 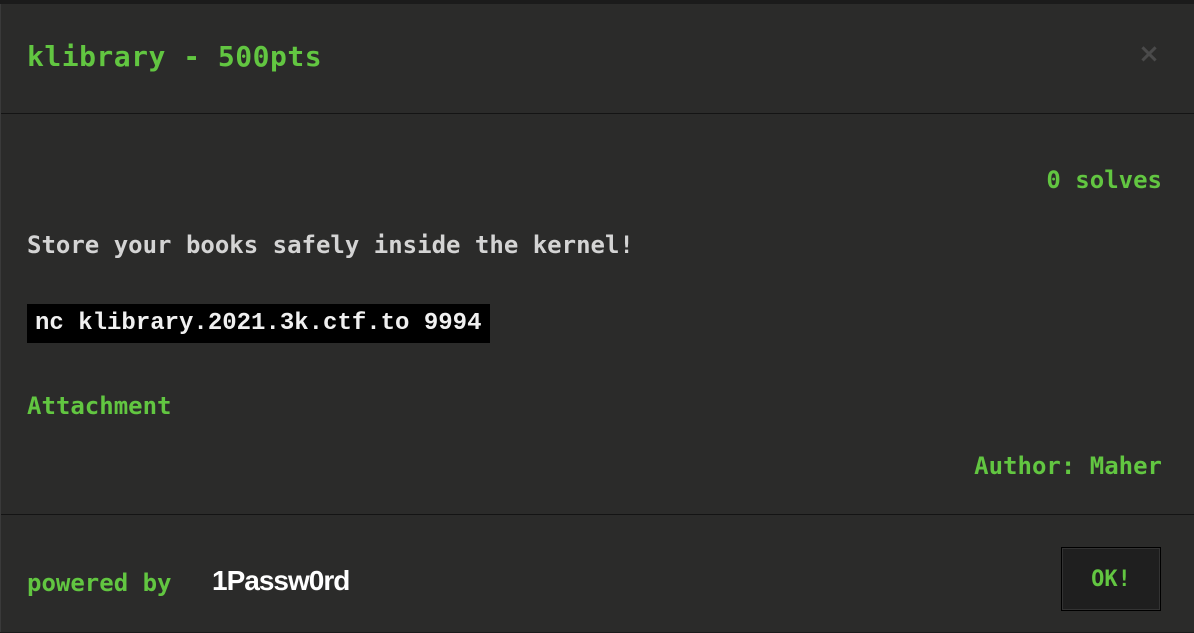 What do you see at coordinates (1111, 579) in the screenshot?
I see `ok-button: OK!` at bounding box center [1111, 579].